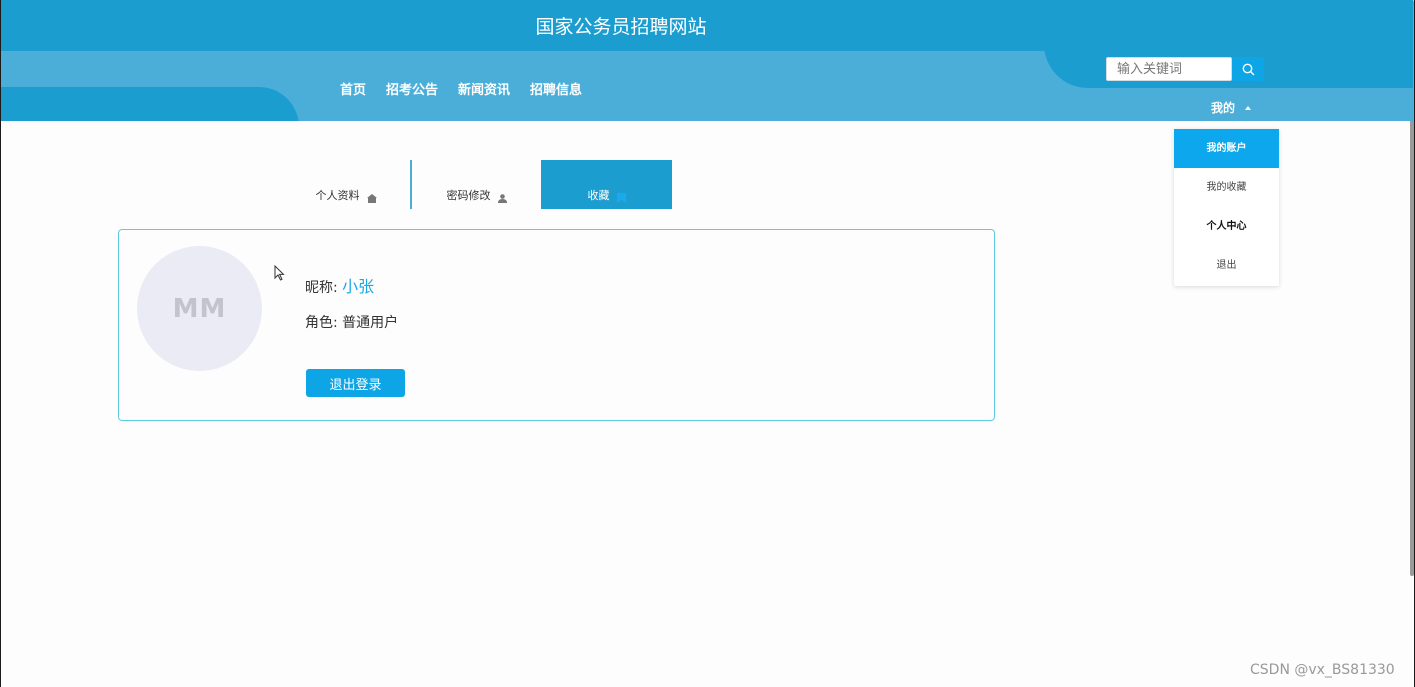 The image size is (1415, 687). I want to click on main-nav: 首页 招考公告 新闻资讯 招聘信息, so click(471, 88).